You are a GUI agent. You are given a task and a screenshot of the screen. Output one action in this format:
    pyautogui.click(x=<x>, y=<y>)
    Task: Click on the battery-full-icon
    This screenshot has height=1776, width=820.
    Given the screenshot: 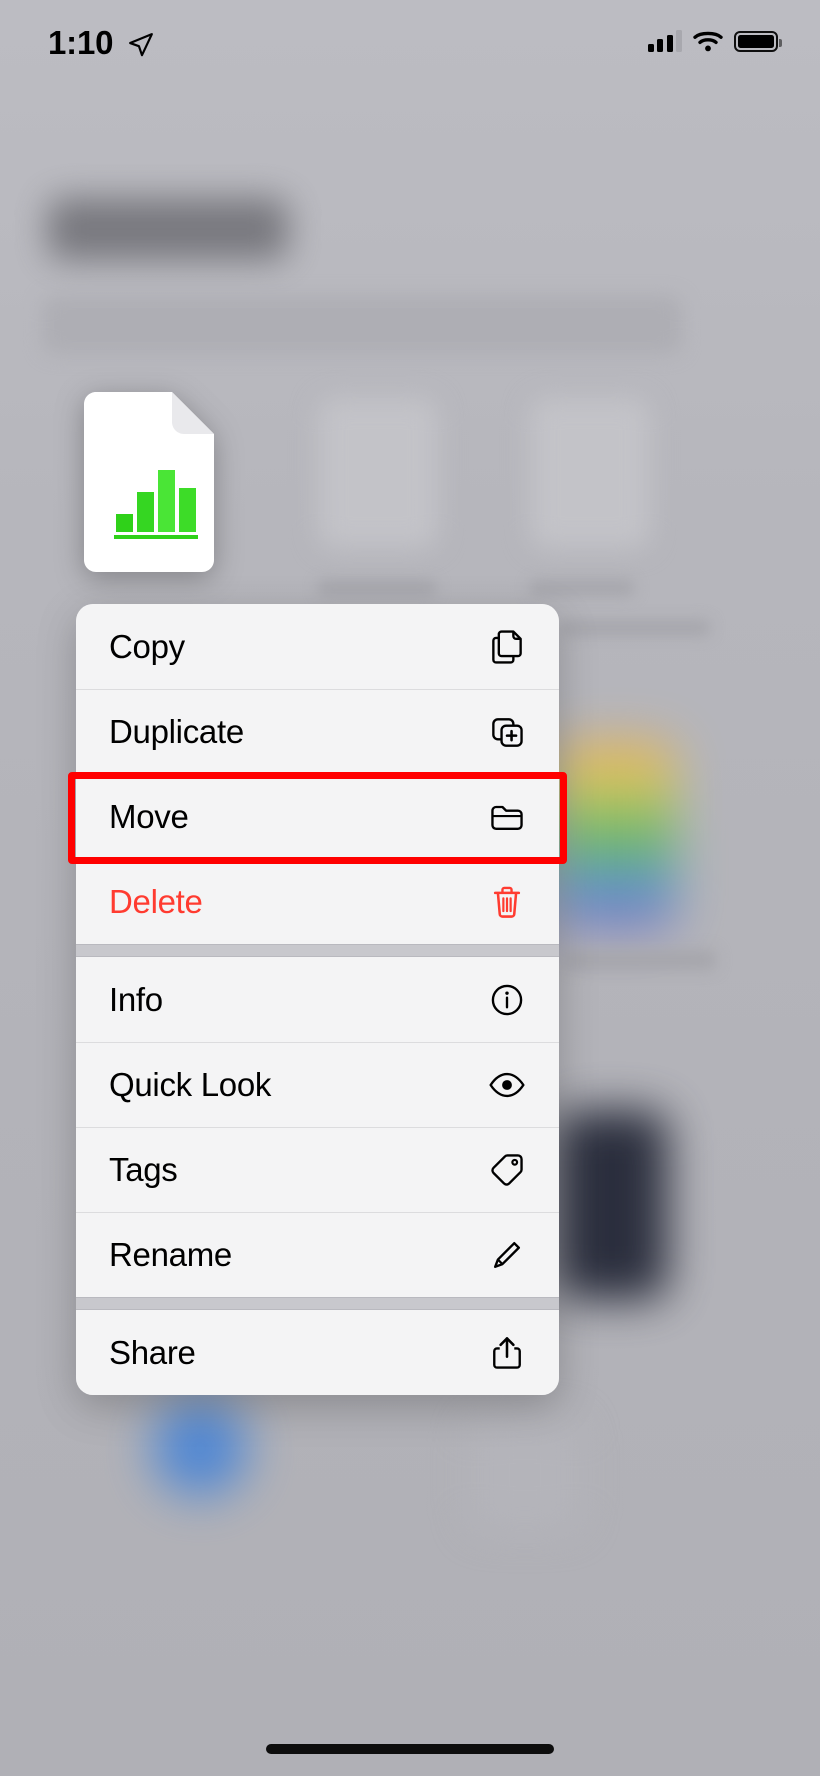 What is the action you would take?
    pyautogui.click(x=758, y=41)
    